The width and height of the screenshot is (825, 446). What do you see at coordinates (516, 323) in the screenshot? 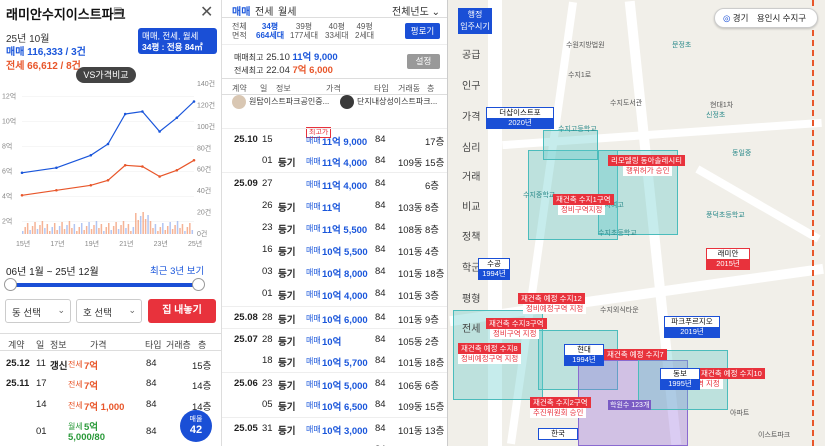
I see `zone-label: 재건축 수지3구역` at bounding box center [516, 323].